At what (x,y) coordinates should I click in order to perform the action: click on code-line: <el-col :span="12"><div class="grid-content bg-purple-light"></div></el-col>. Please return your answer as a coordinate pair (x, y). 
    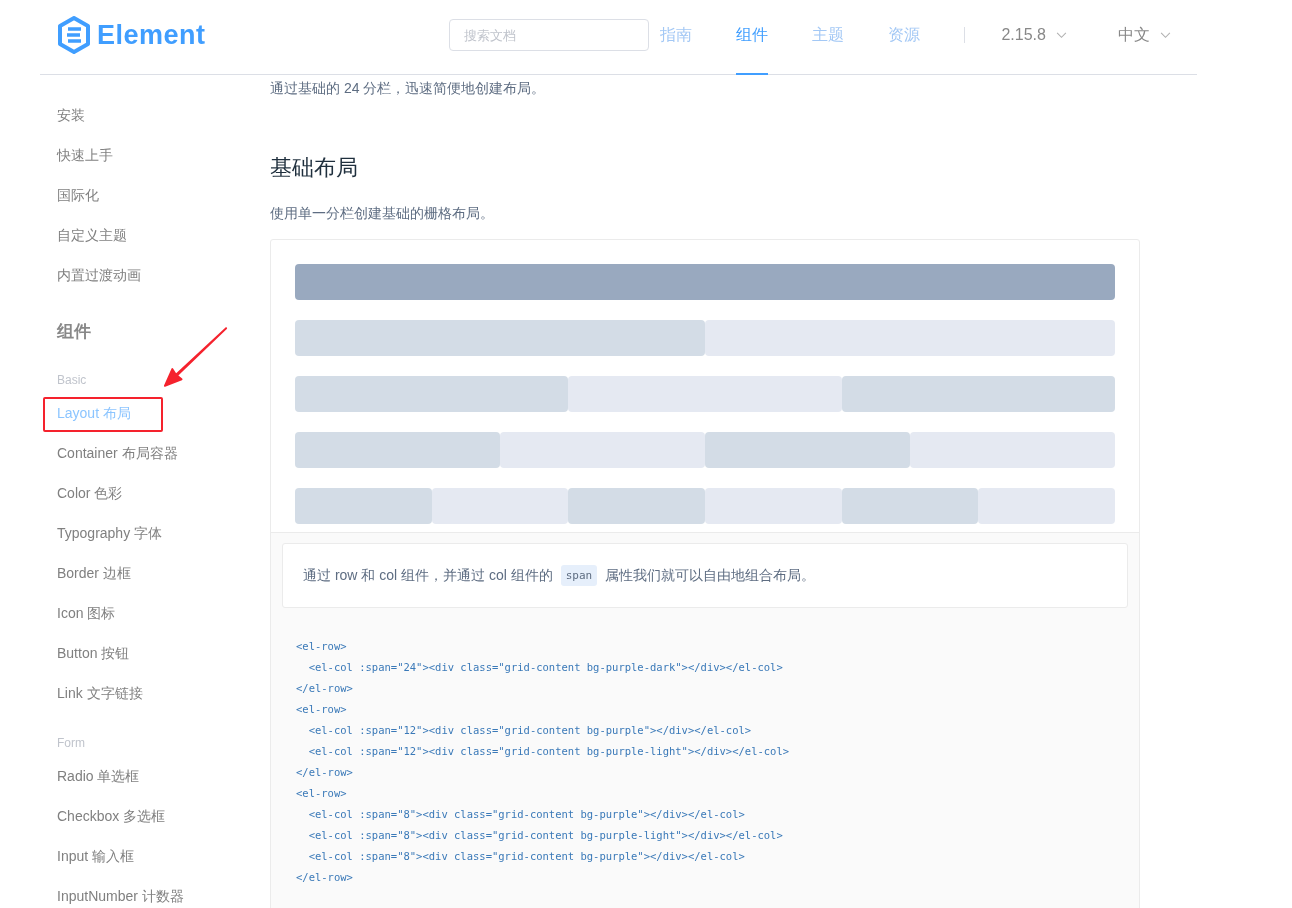
    Looking at the image, I should click on (549, 751).